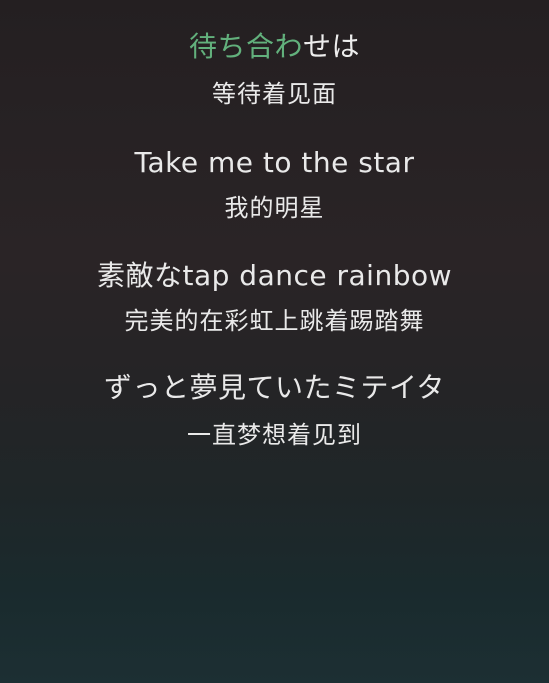 The height and width of the screenshot is (683, 549). What do you see at coordinates (274, 321) in the screenshot?
I see `lyric-translation: 完美的在彩虹上跳着踢踏舞` at bounding box center [274, 321].